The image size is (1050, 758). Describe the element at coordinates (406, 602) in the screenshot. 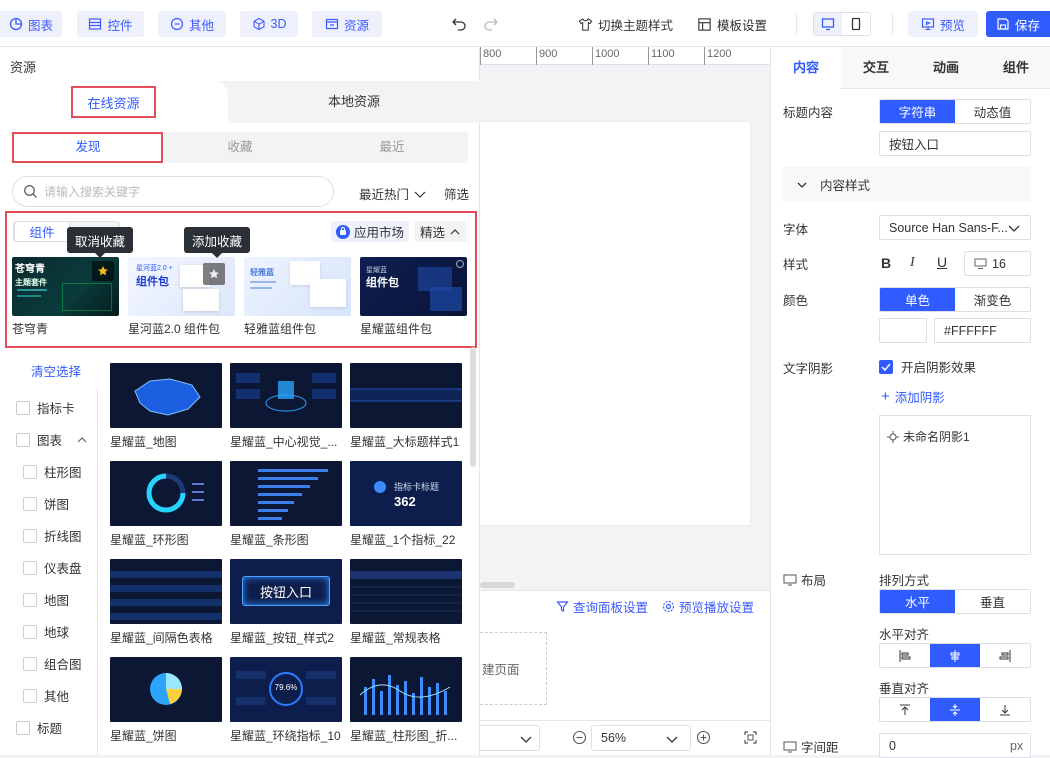

I see `resource-grid-item: 星耀蓝_常规表格` at that location.